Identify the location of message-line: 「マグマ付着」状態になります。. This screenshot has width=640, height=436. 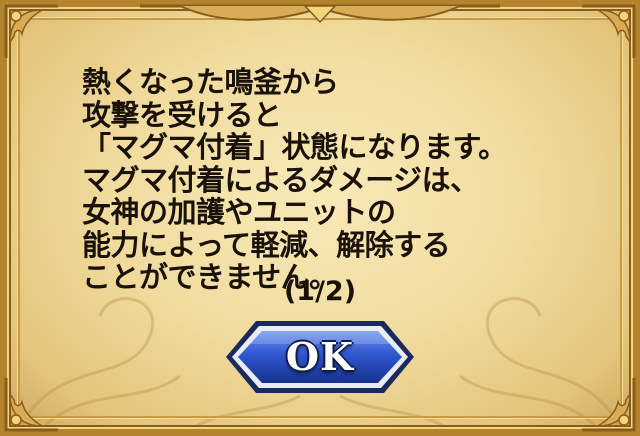
(294, 147).